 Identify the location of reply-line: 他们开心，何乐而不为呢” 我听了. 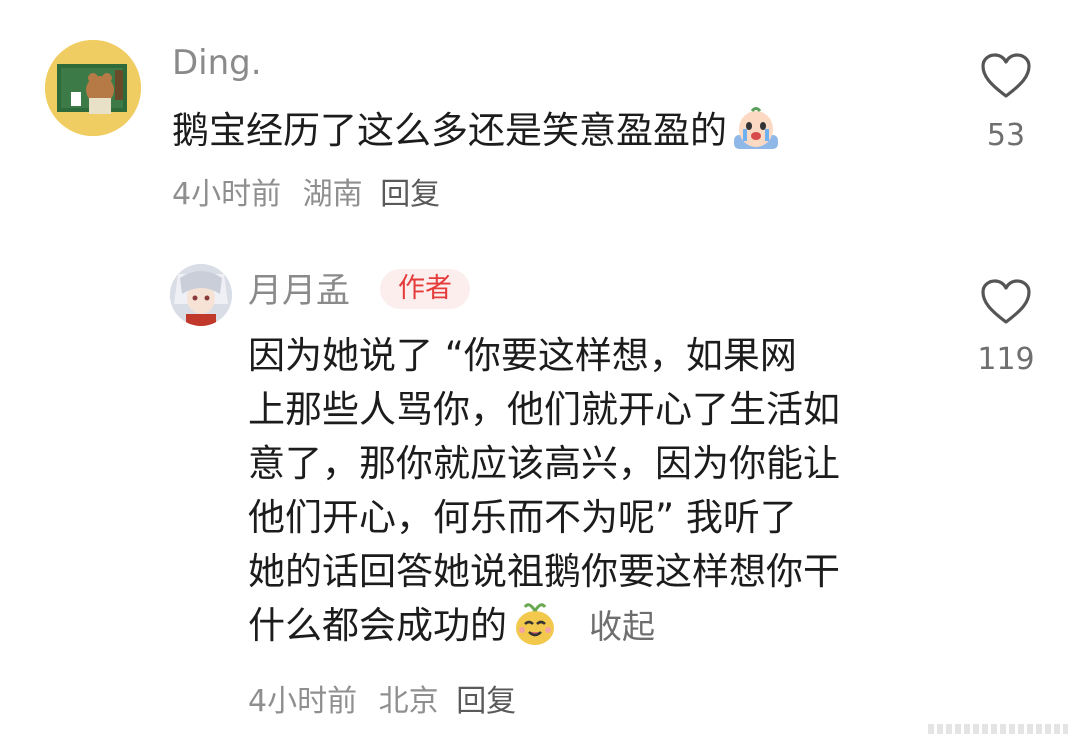
(522, 517).